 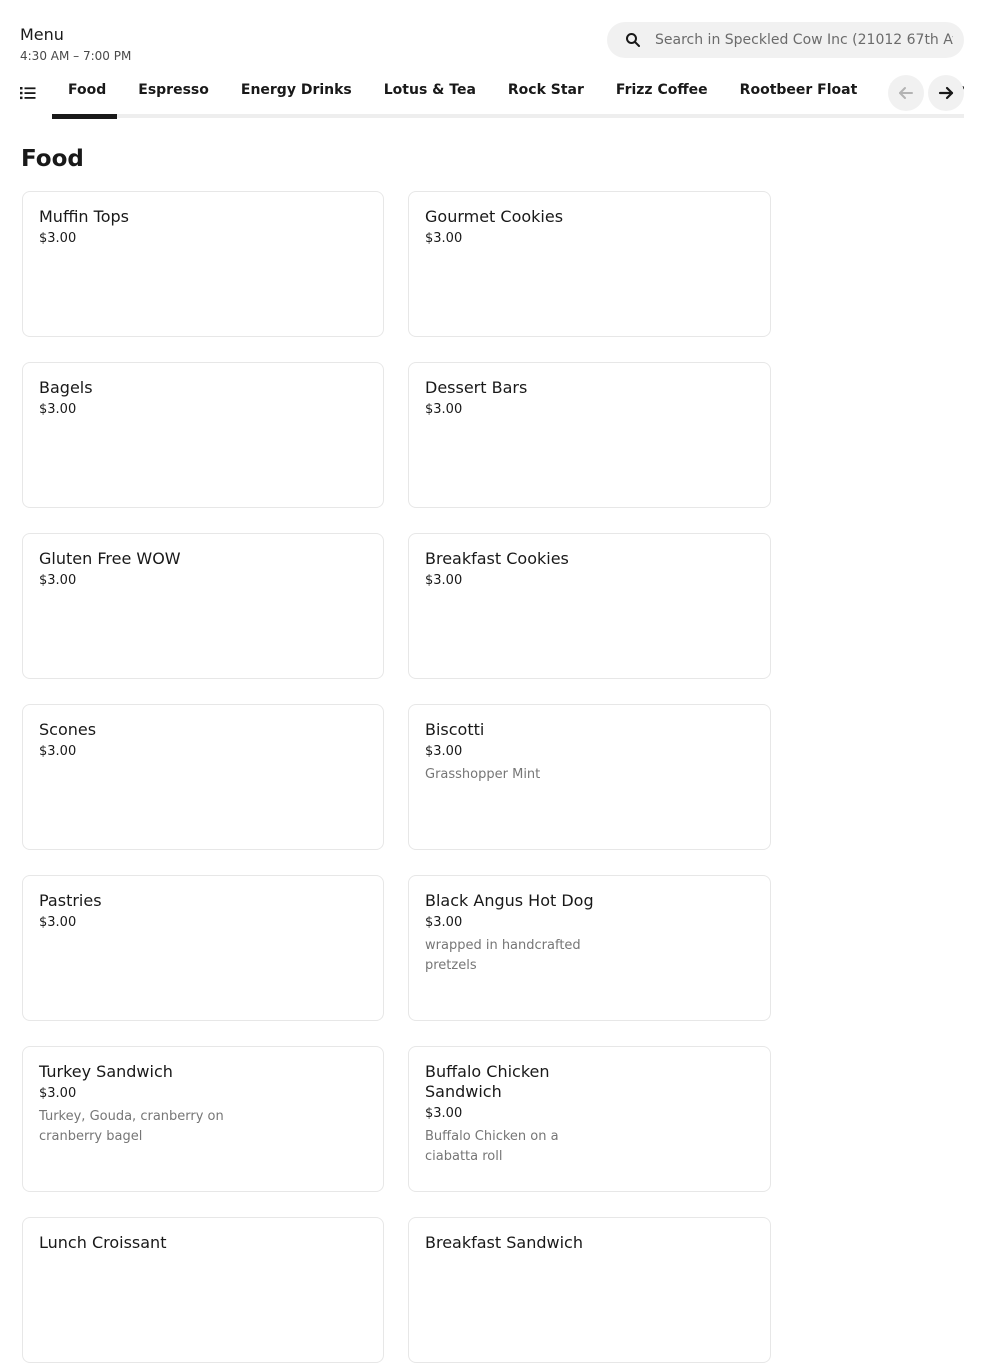 I want to click on scroll-left-button, so click(x=906, y=93).